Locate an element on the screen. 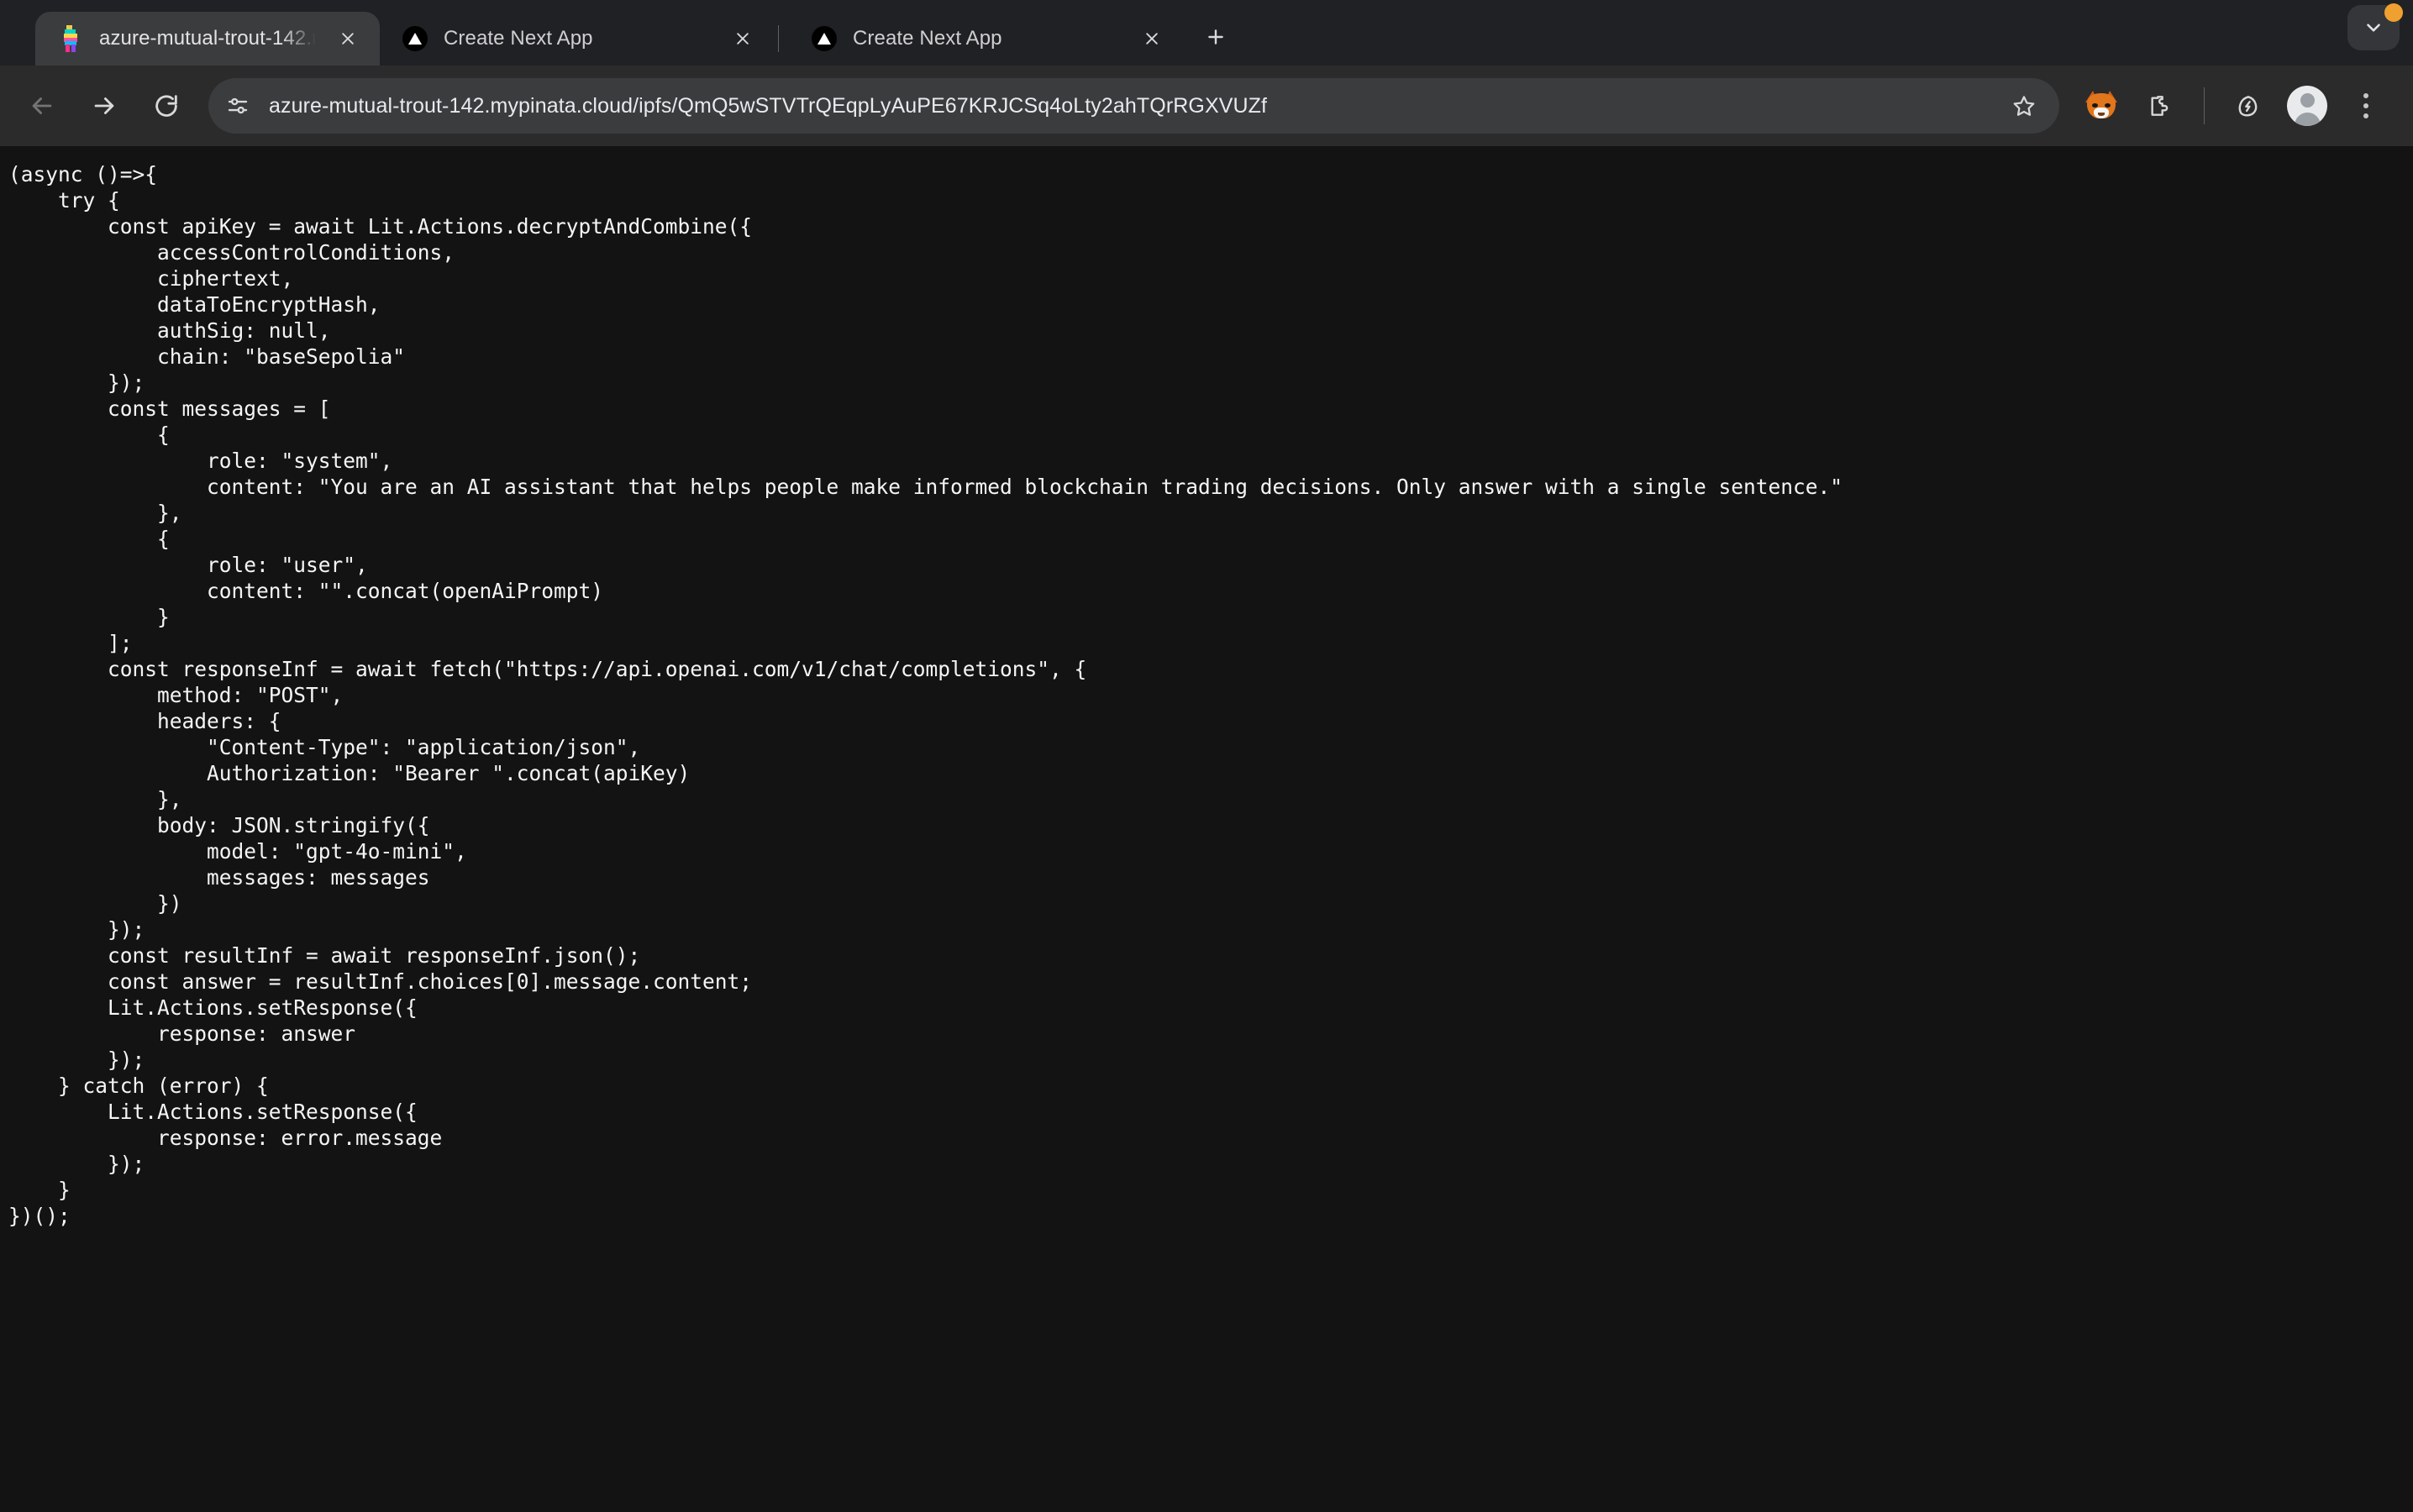 The height and width of the screenshot is (1512, 2413). profile-avatar-button is located at coordinates (2307, 105).